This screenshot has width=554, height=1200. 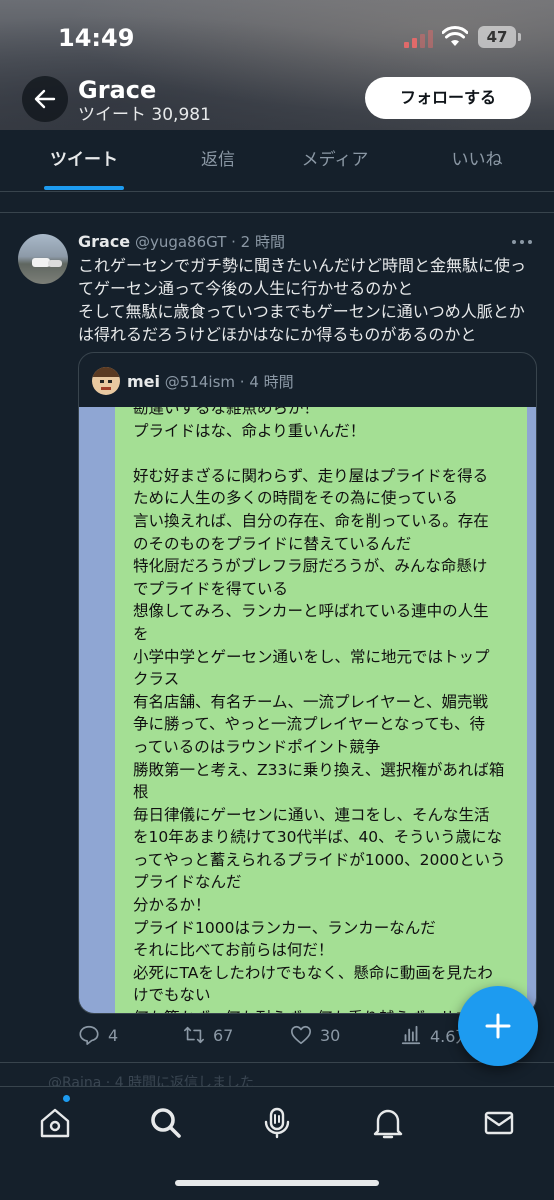 I want to click on spaces-microphone-icon, so click(x=277, y=1123).